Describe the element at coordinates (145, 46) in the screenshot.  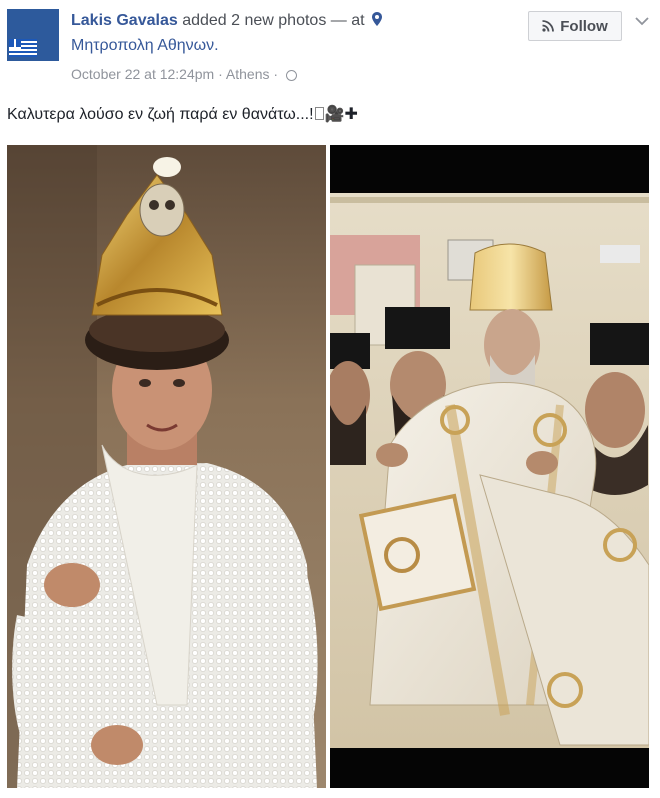
I see `location-link: Μητροπολη Αθηνων.` at that location.